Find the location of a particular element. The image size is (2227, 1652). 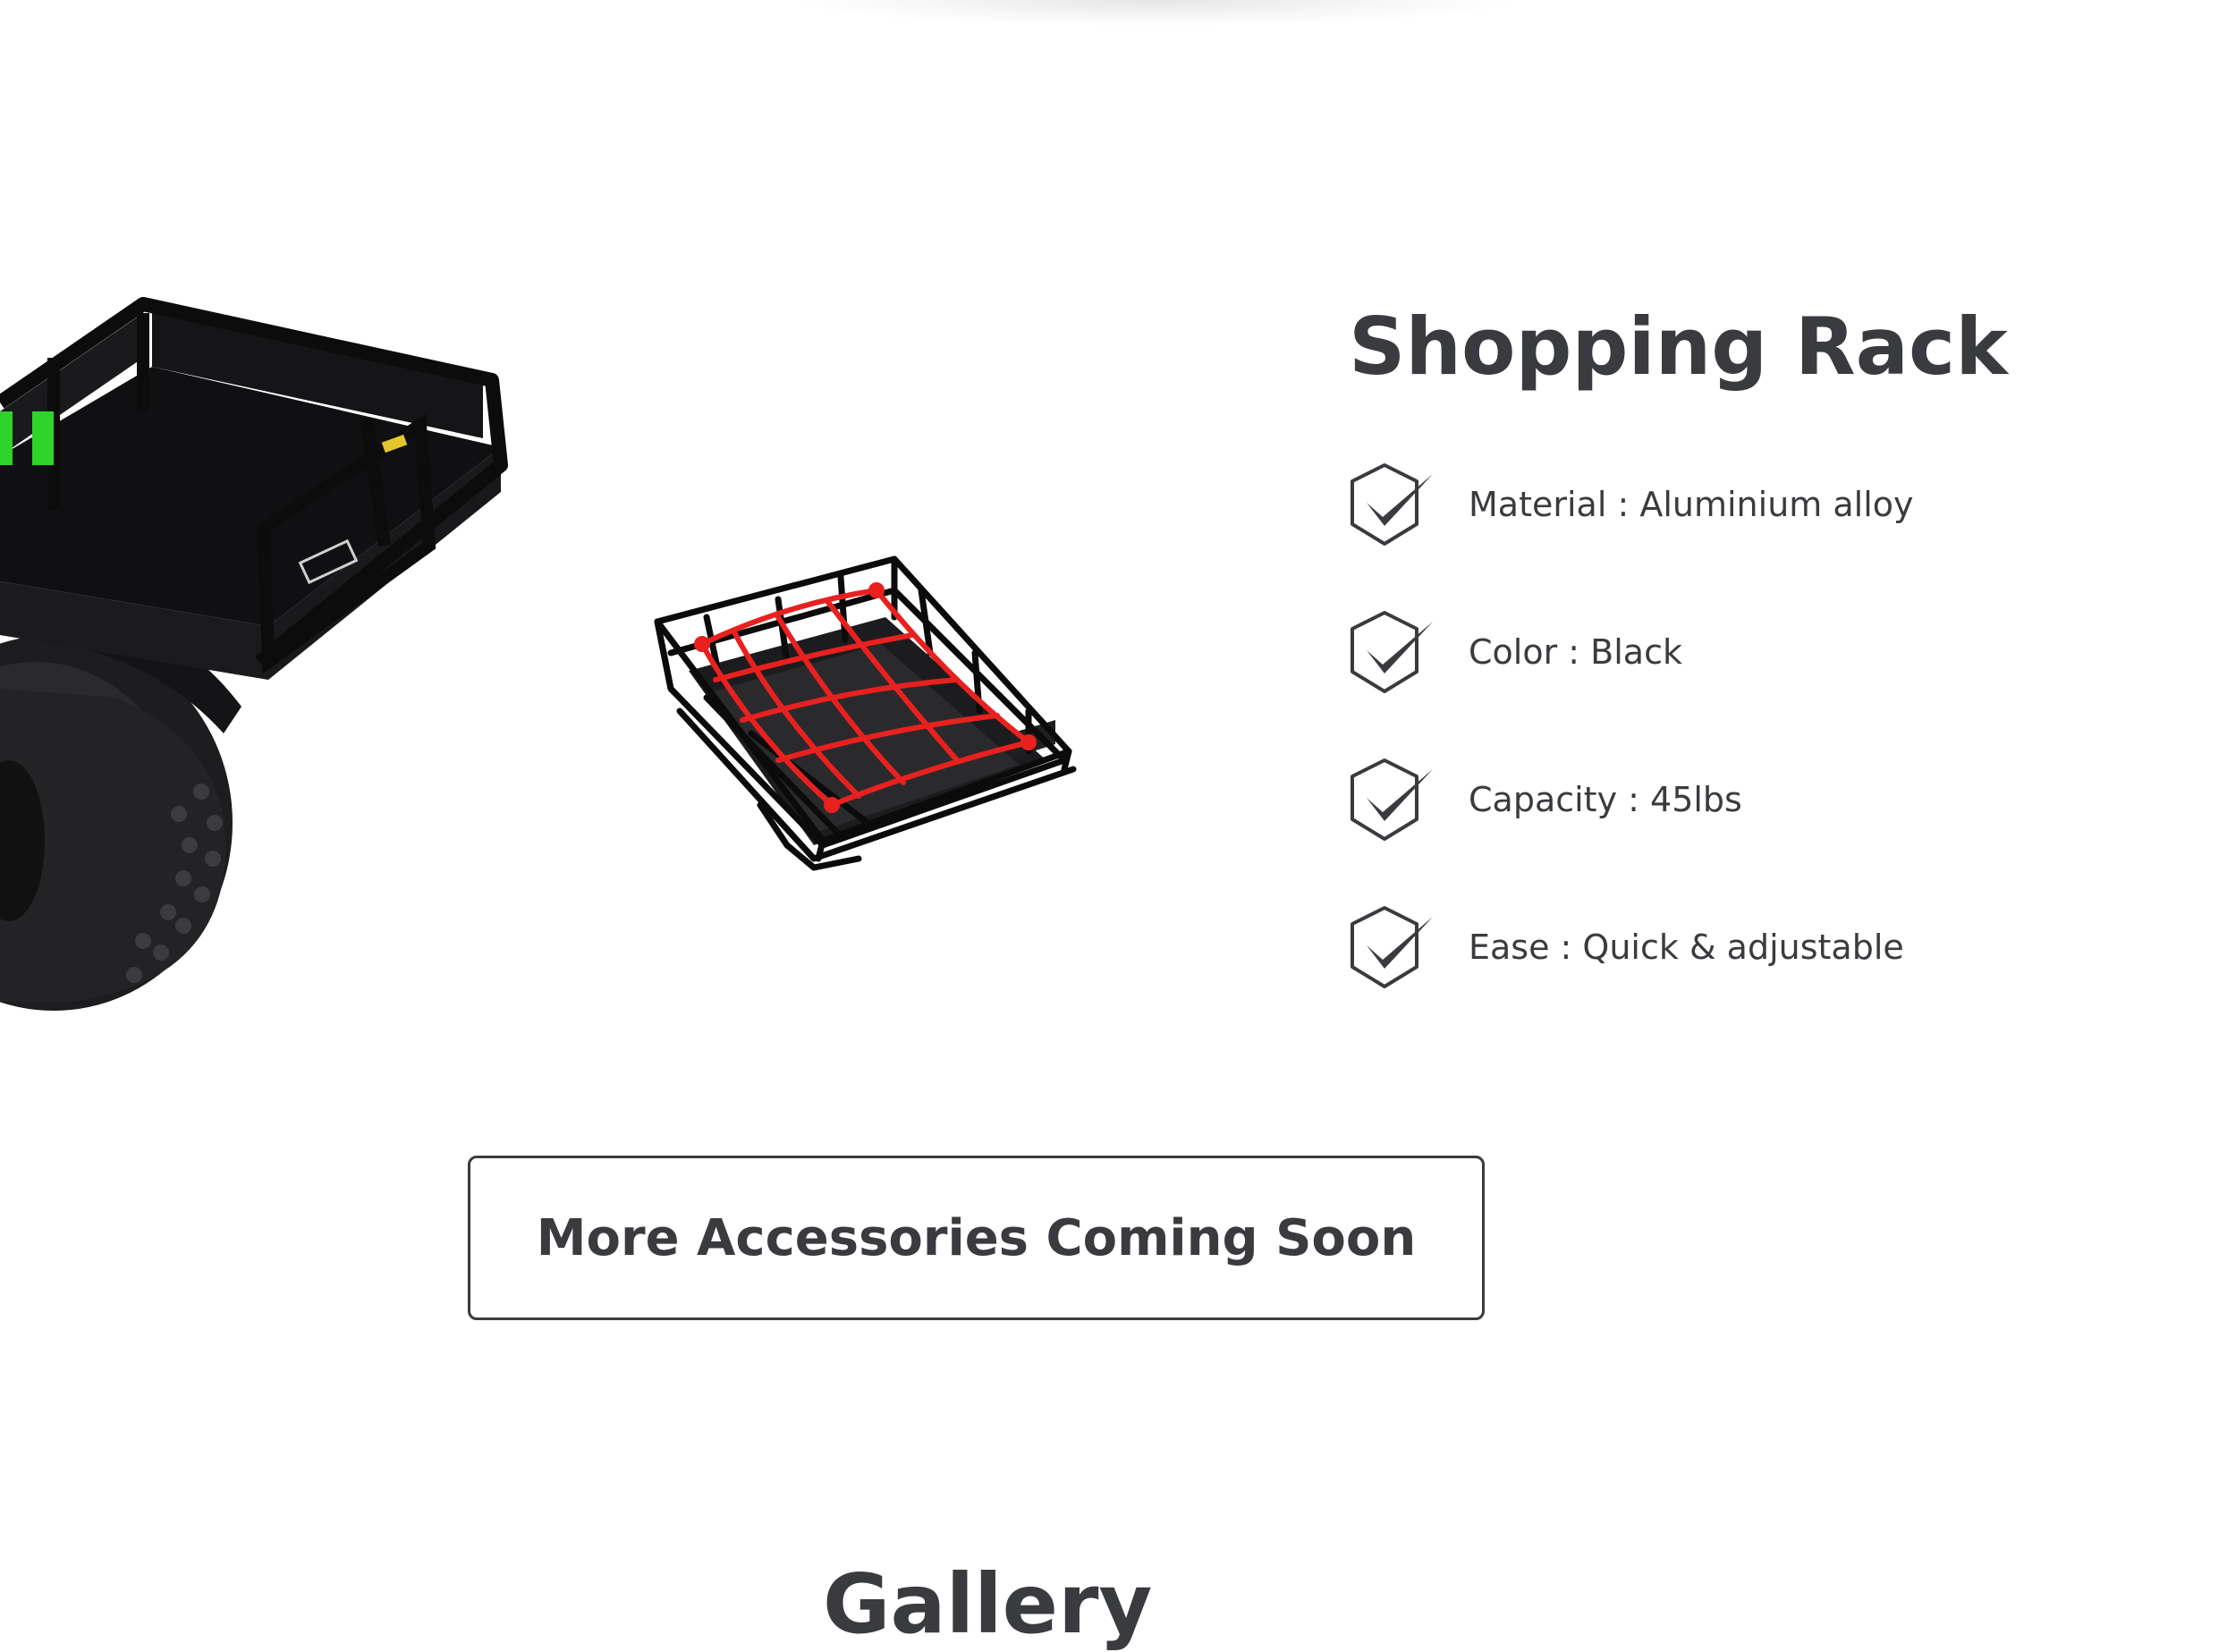

feature-item-capacity: Capacity : 45lbs is located at coordinates (1630, 799).